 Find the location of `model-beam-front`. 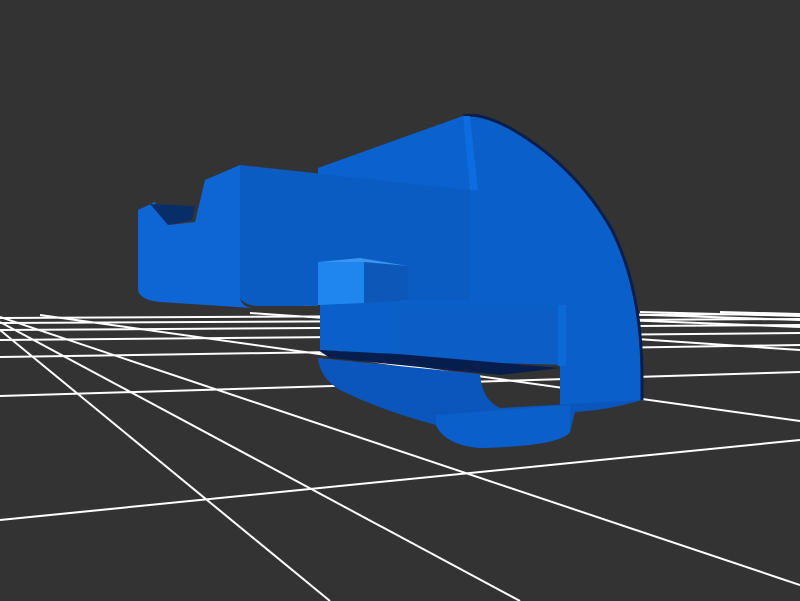

model-beam-front is located at coordinates (195, 236).